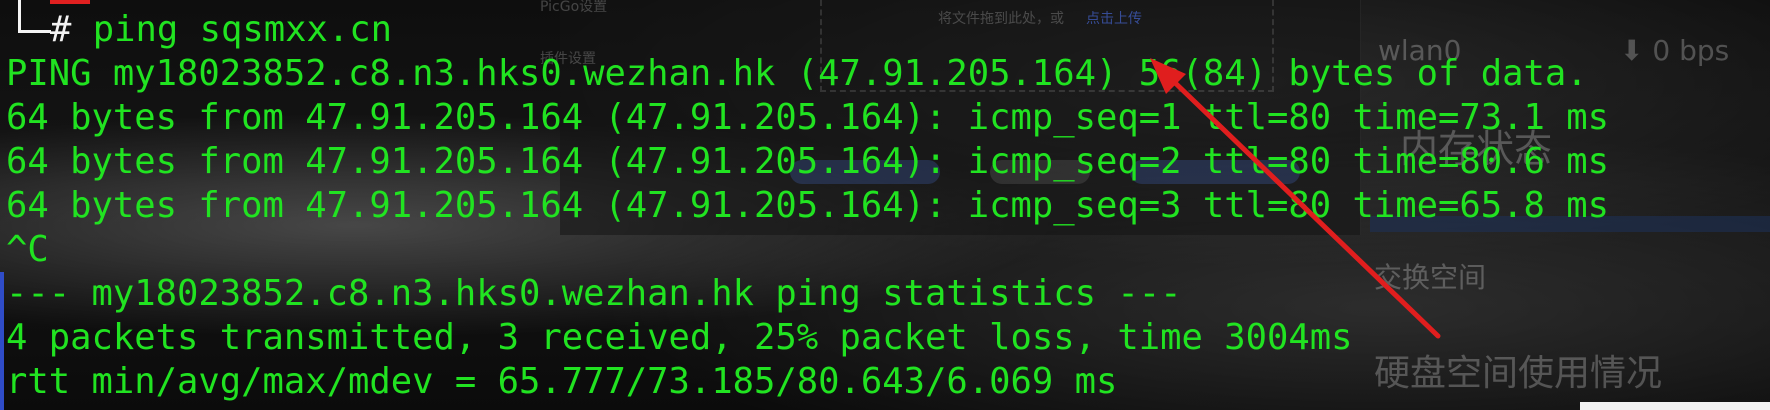 The image size is (1770, 410). Describe the element at coordinates (27, 249) in the screenshot. I see `output-line-interrupt: ^C` at that location.